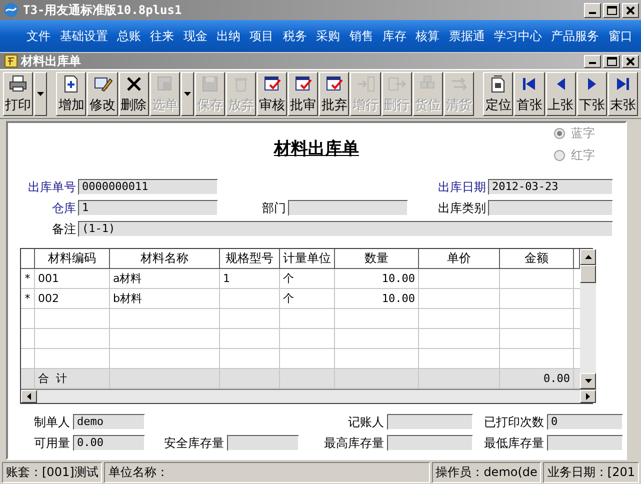  Describe the element at coordinates (64, 208) in the screenshot. I see `field-label: 仓库` at that location.